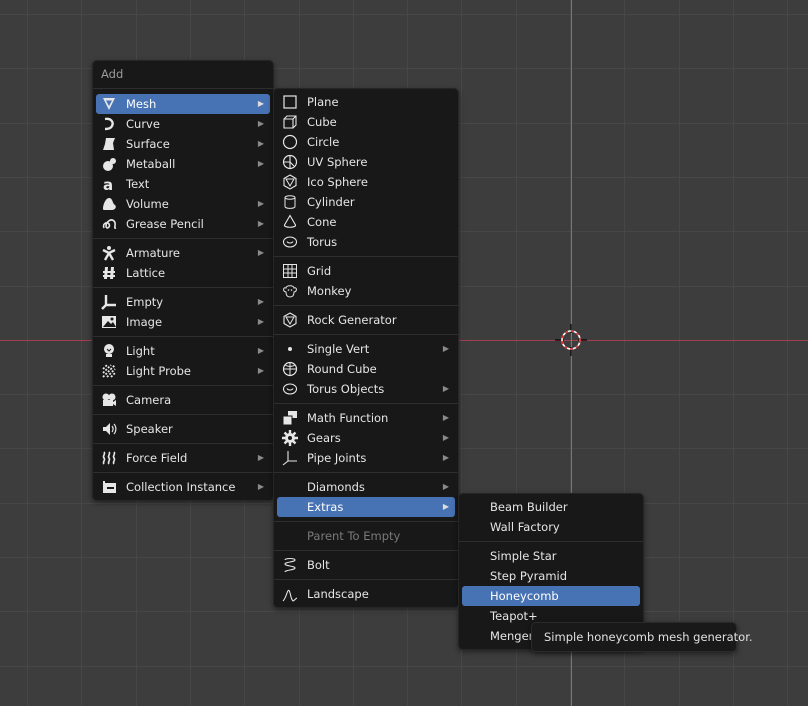  I want to click on tooltip: Simple honeycomb mesh generator., so click(642, 637).